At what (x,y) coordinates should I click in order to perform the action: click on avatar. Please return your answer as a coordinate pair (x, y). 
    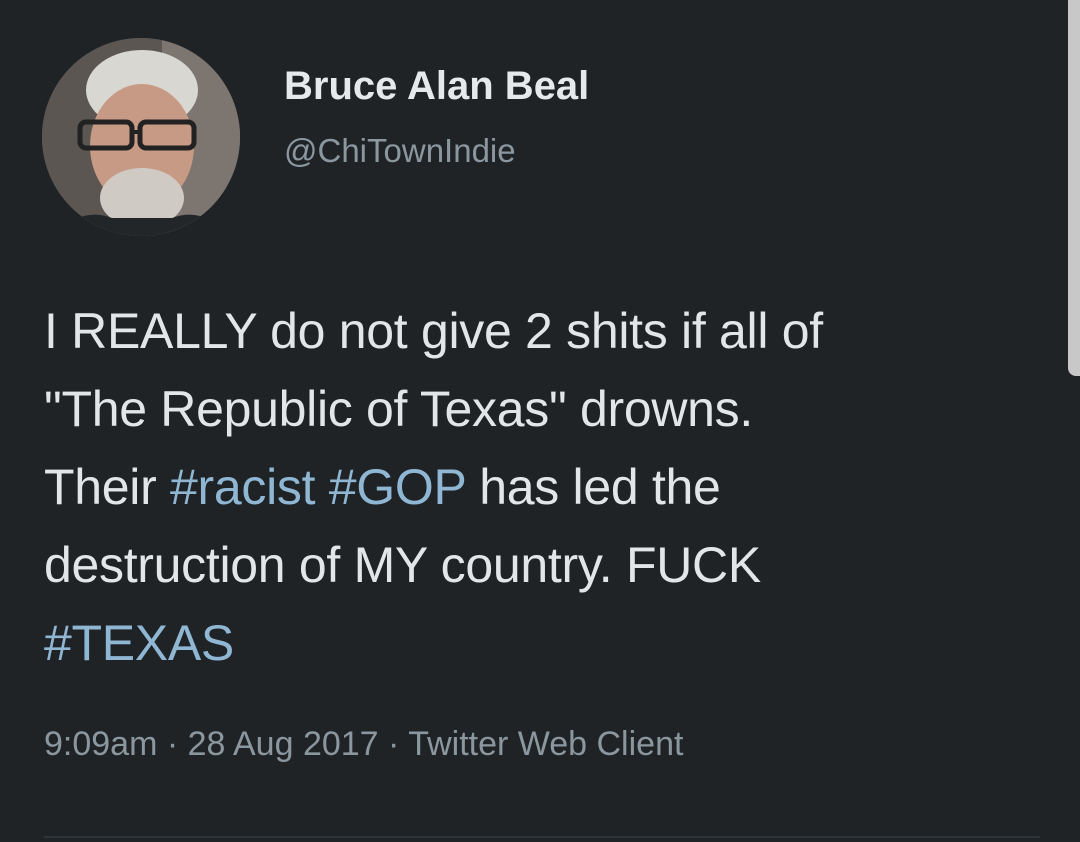
    Looking at the image, I should click on (141, 137).